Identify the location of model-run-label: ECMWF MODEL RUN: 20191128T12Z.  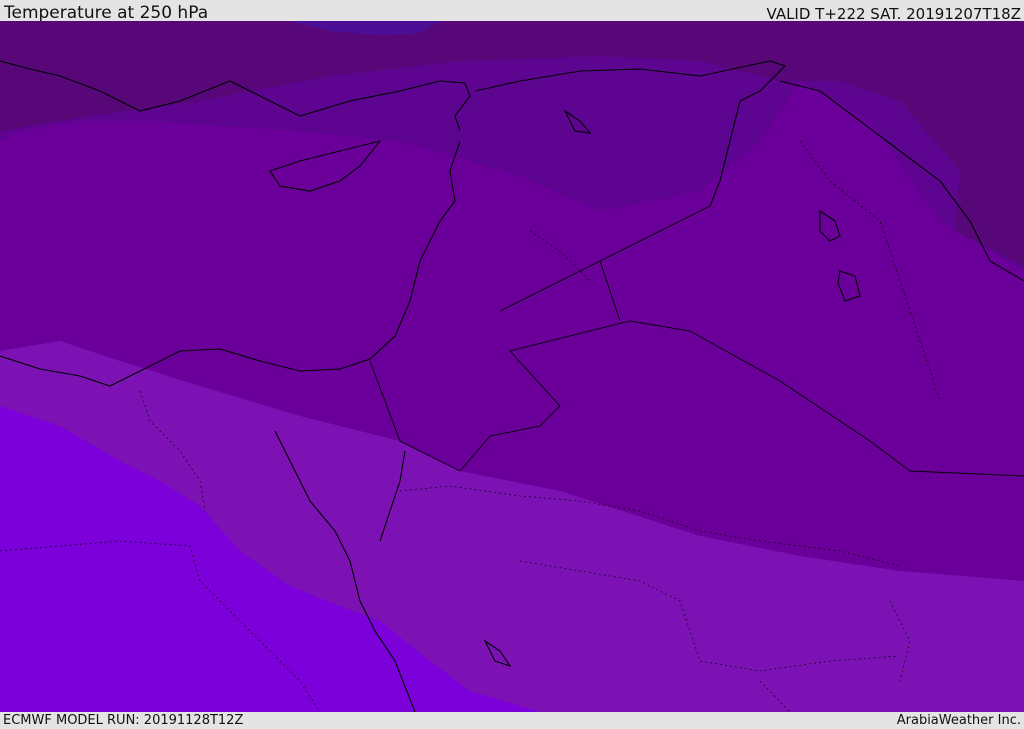
(123, 720).